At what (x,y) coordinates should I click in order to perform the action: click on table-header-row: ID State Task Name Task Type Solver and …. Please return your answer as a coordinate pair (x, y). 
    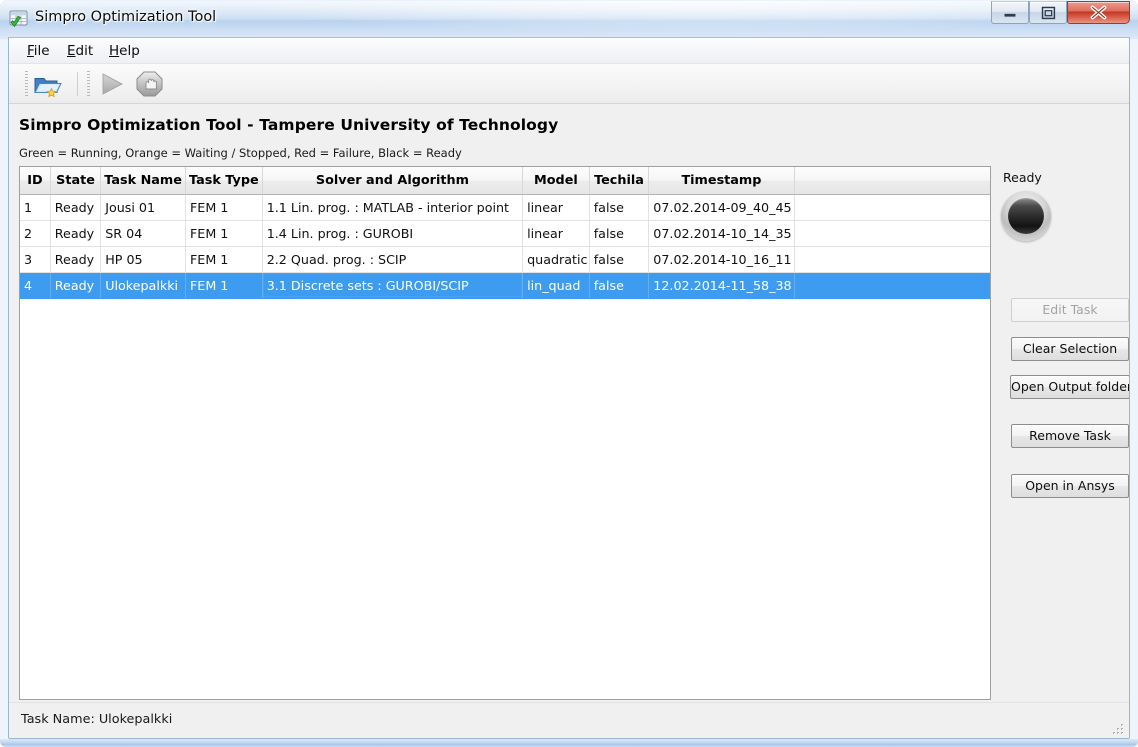
    Looking at the image, I should click on (505, 181).